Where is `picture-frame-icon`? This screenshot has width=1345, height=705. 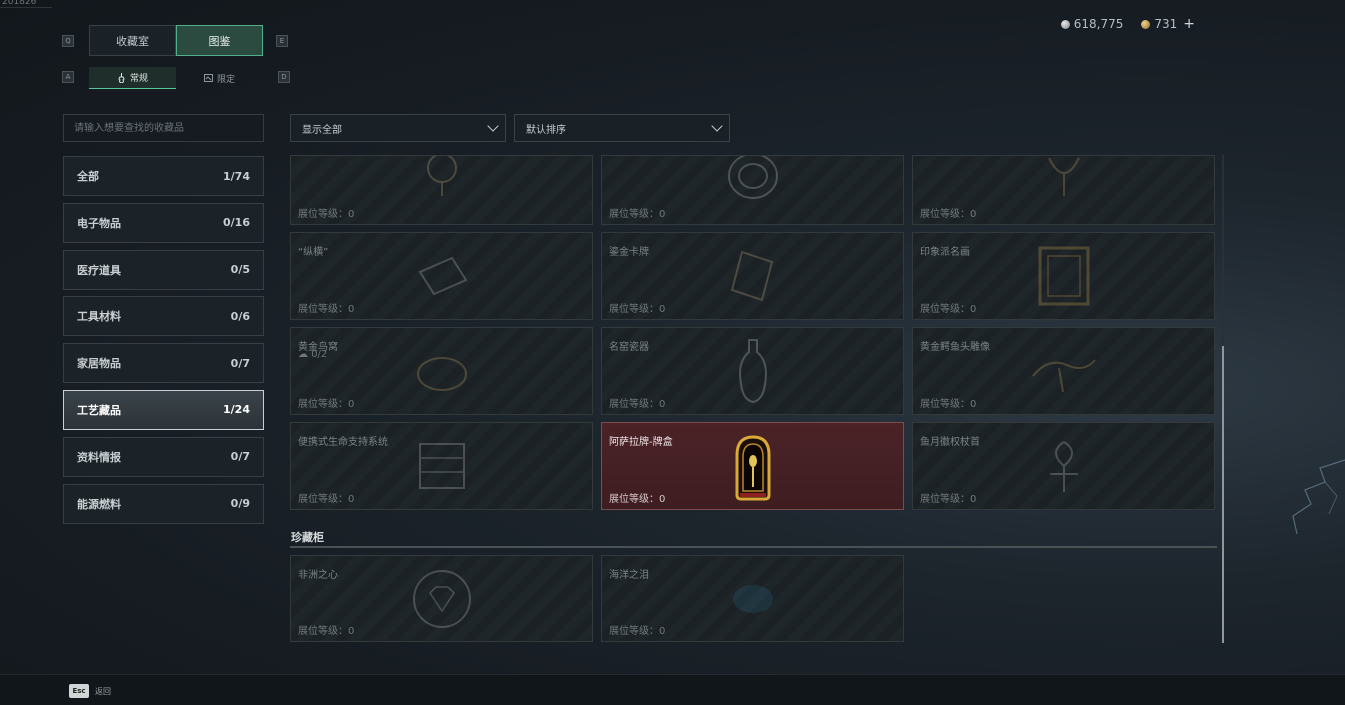 picture-frame-icon is located at coordinates (1063, 276).